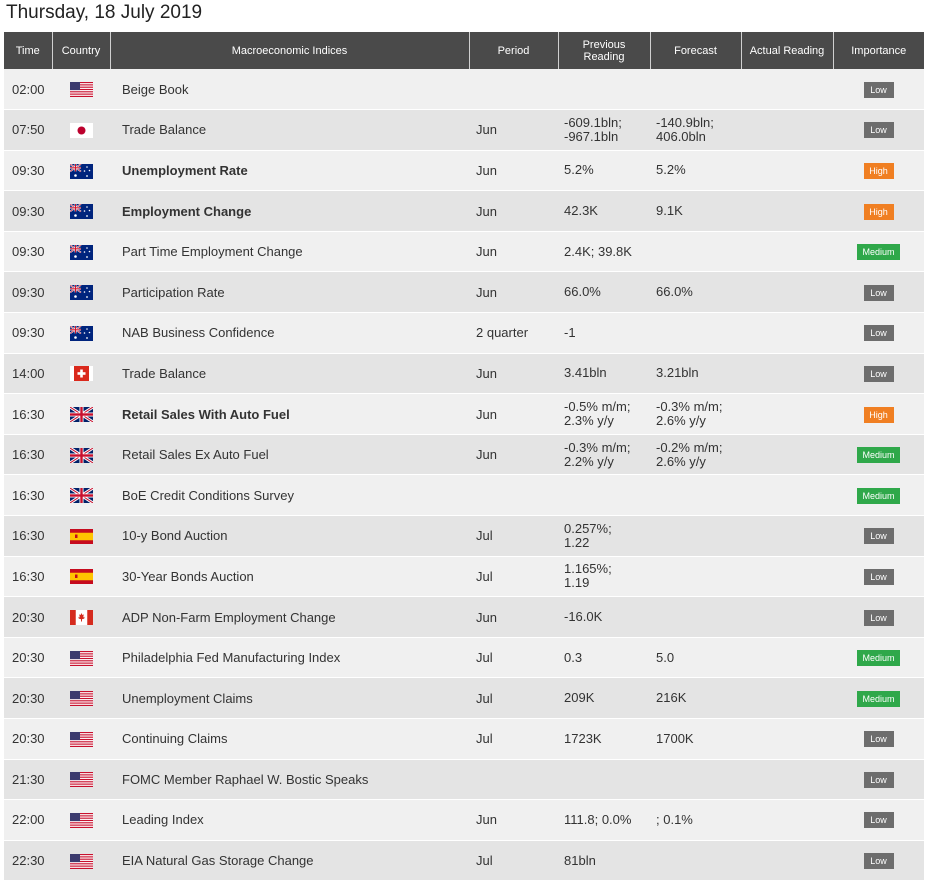 The image size is (930, 888). I want to click on table-row: 09:30 Employment Change Jun 42.3K 9.1K High, so click(464, 211).